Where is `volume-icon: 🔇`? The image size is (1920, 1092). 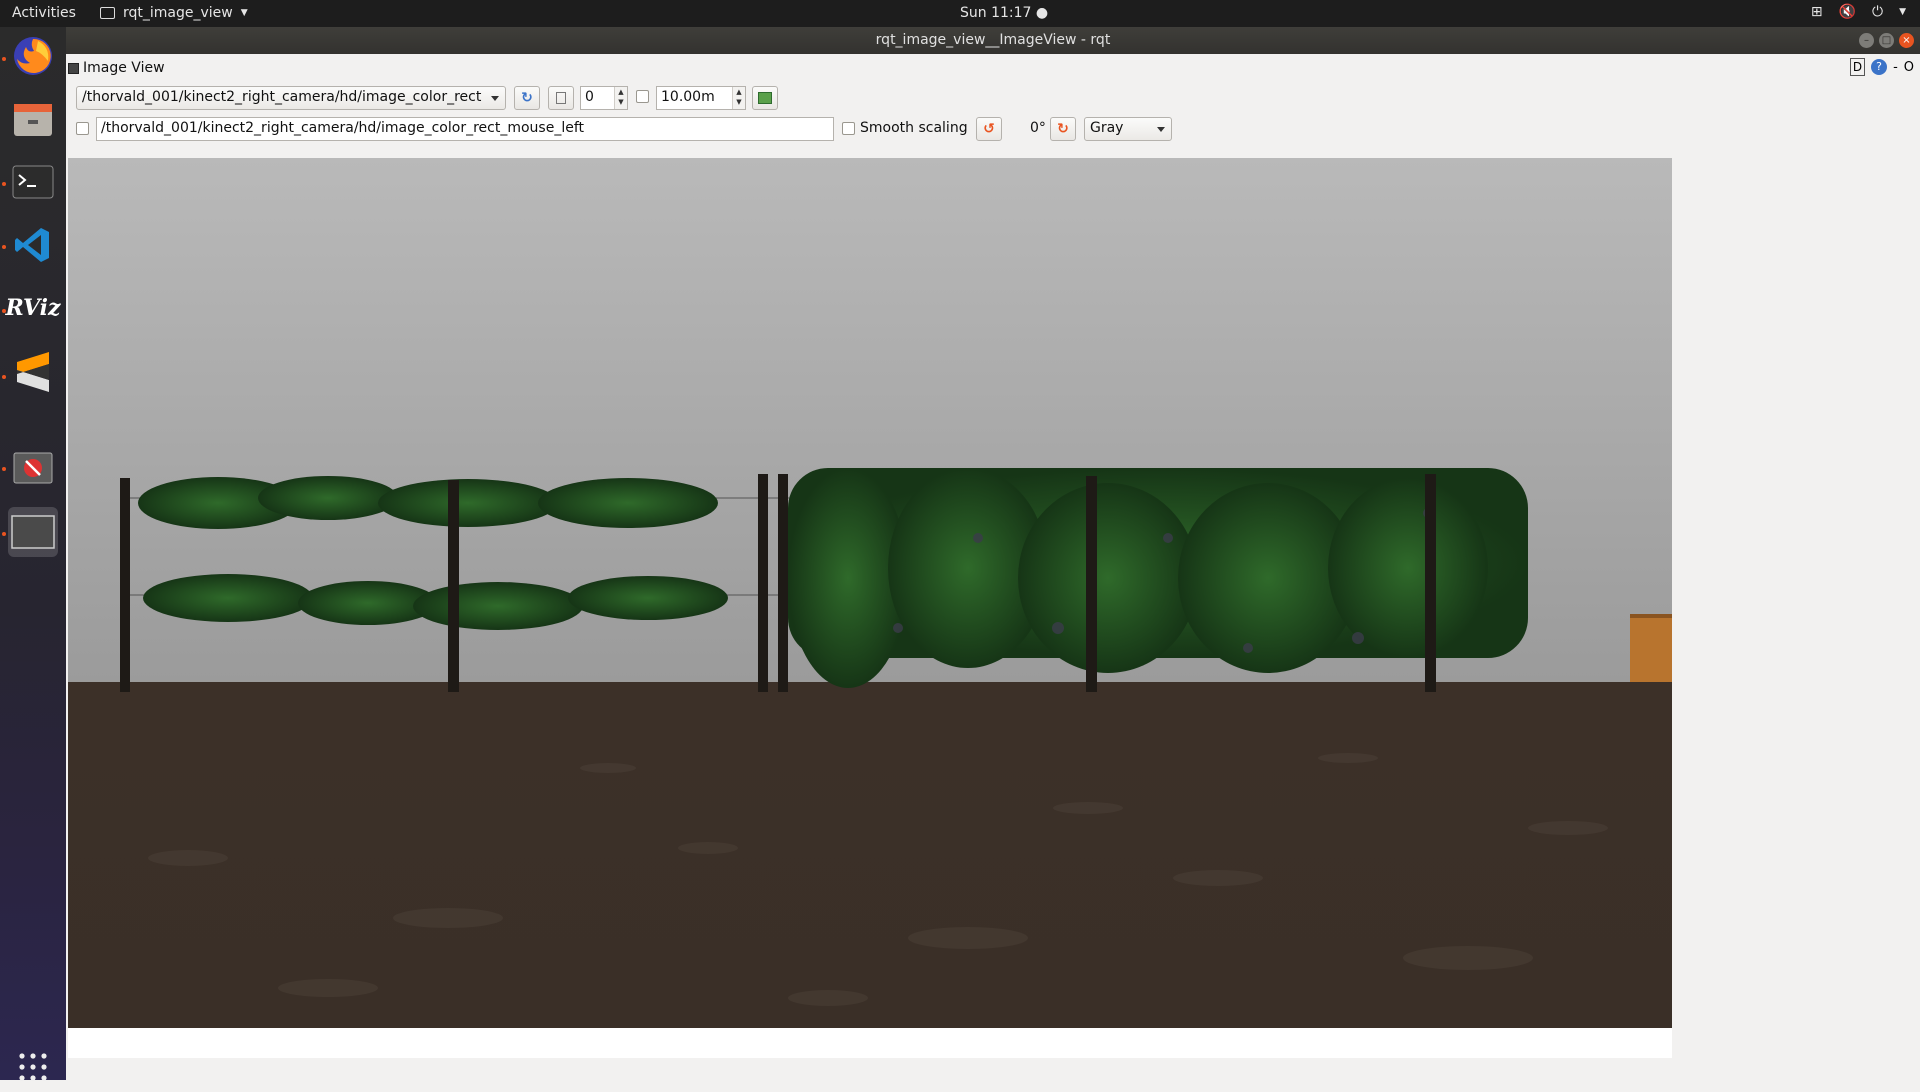
volume-icon: 🔇 is located at coordinates (1847, 12).